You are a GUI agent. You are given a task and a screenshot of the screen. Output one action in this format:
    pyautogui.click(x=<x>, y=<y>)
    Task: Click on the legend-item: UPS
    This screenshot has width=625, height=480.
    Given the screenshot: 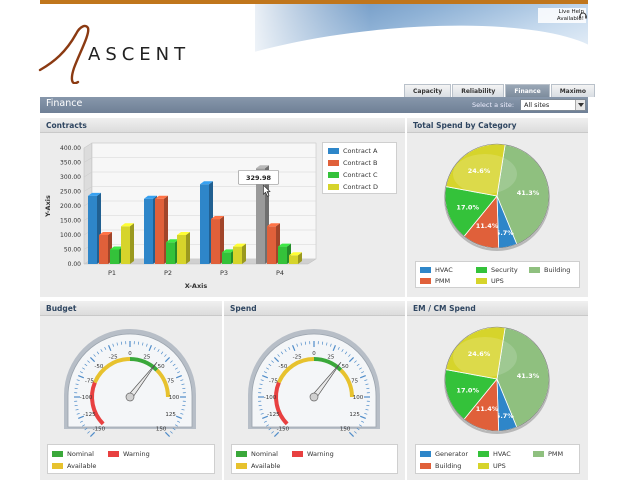 What is the action you would take?
    pyautogui.click(x=492, y=466)
    